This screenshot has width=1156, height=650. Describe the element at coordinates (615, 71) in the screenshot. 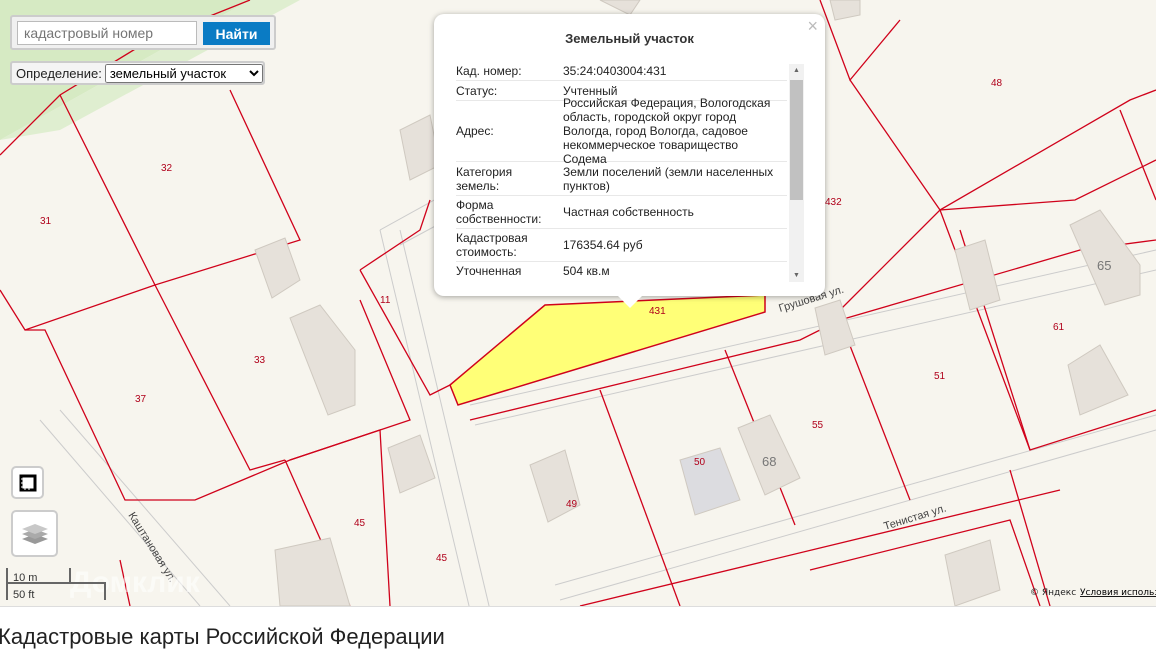

I see `row-value: 35:24:0403004:431` at that location.